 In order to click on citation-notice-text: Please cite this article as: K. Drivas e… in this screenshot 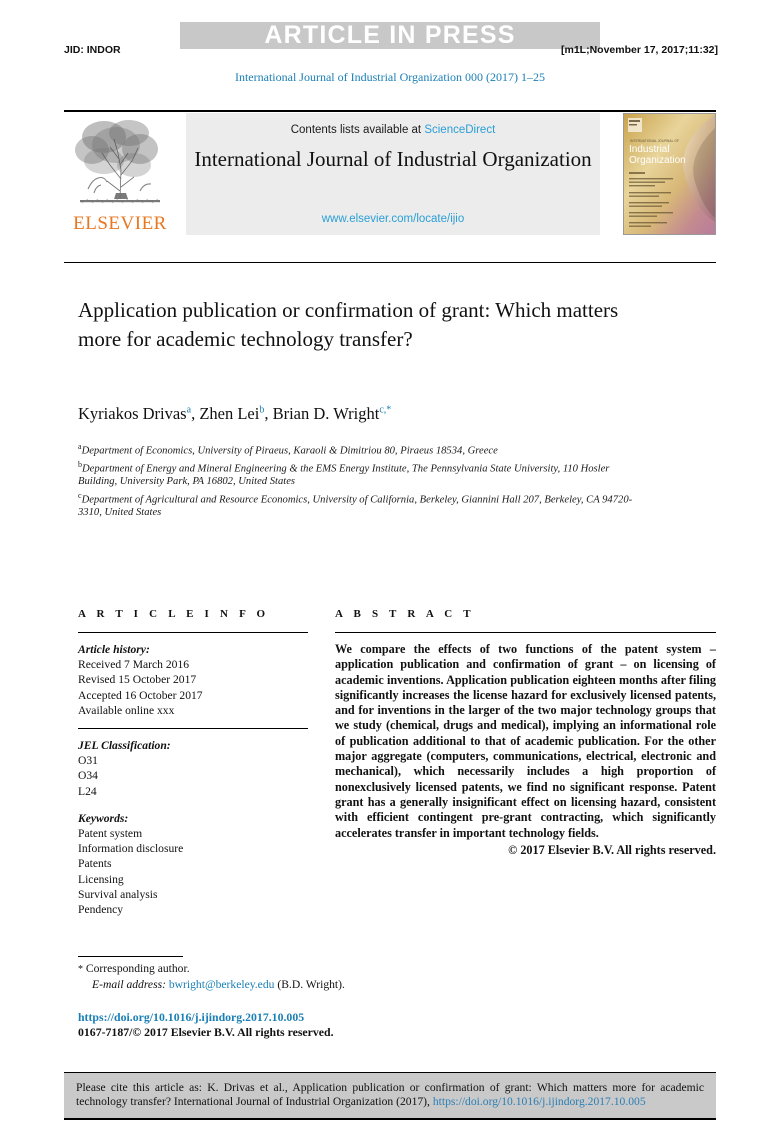, I will do `click(390, 1095)`.